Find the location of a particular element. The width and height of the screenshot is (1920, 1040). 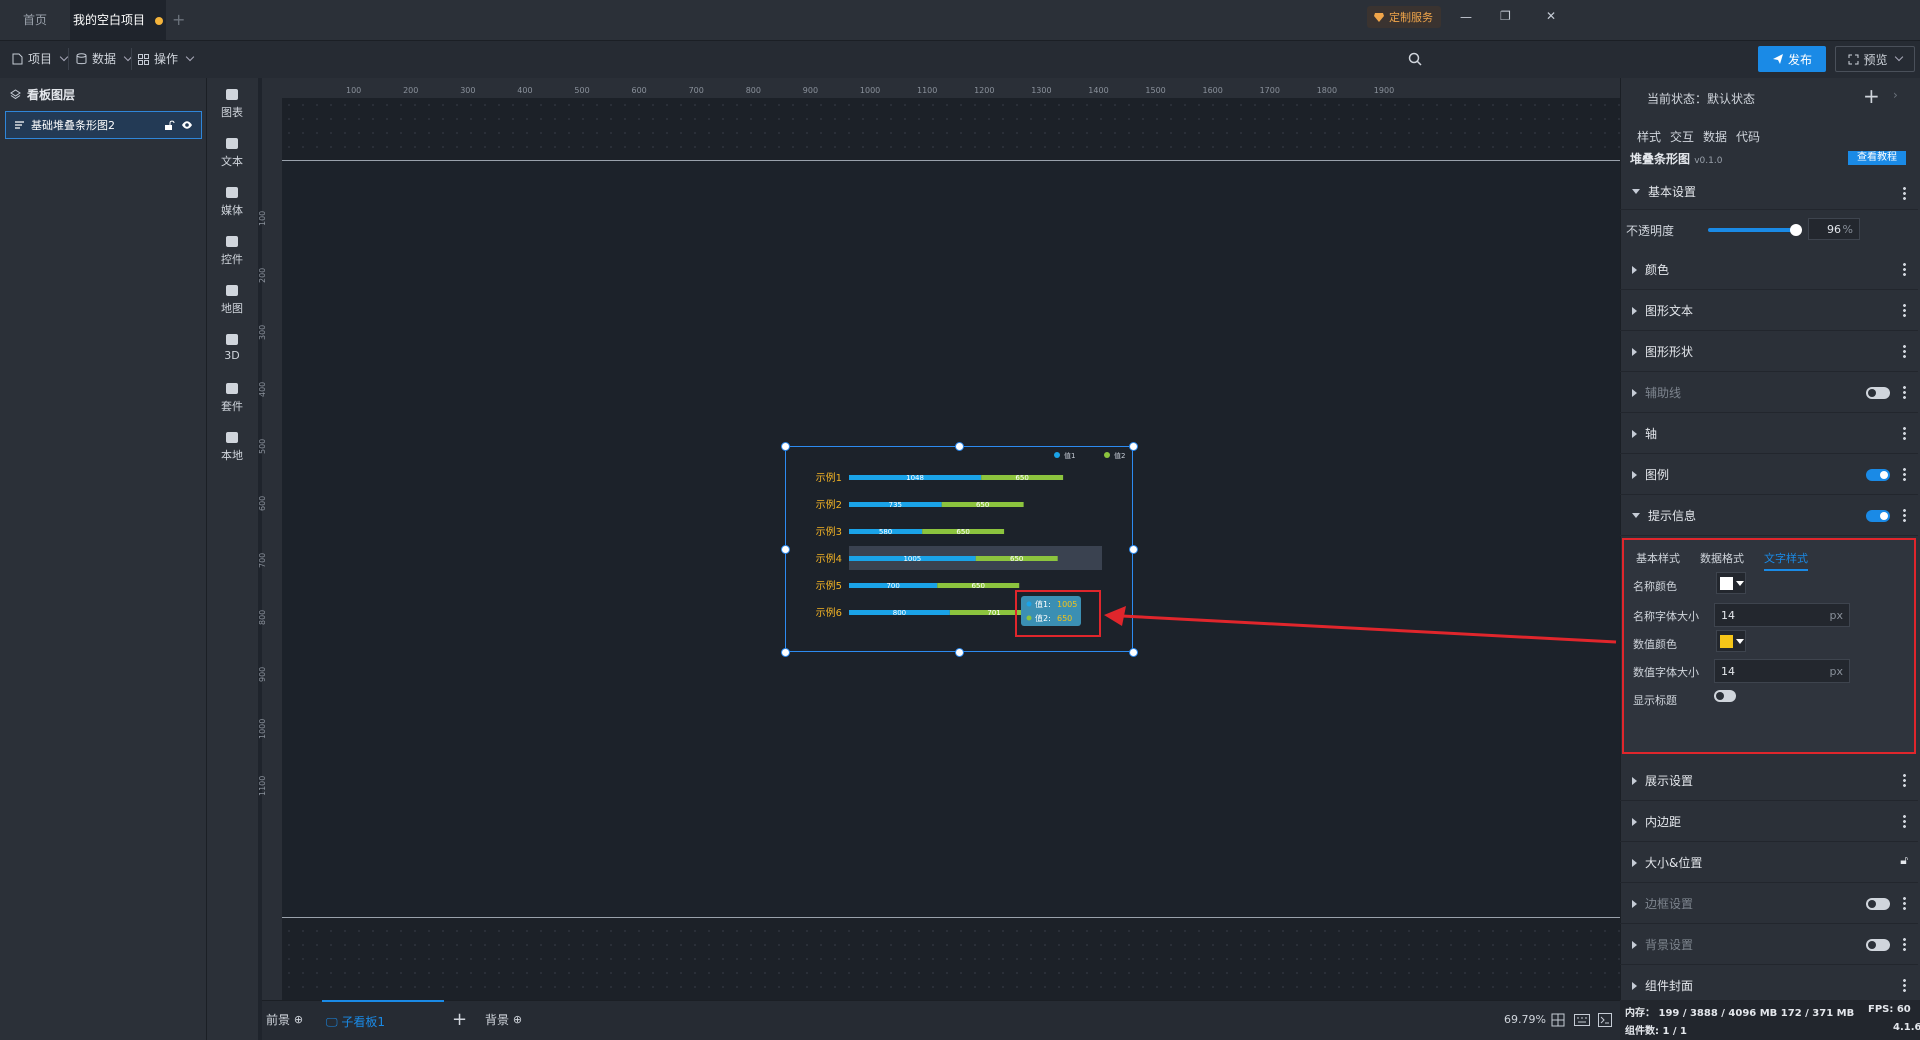

unit-label: px is located at coordinates (1836, 671).